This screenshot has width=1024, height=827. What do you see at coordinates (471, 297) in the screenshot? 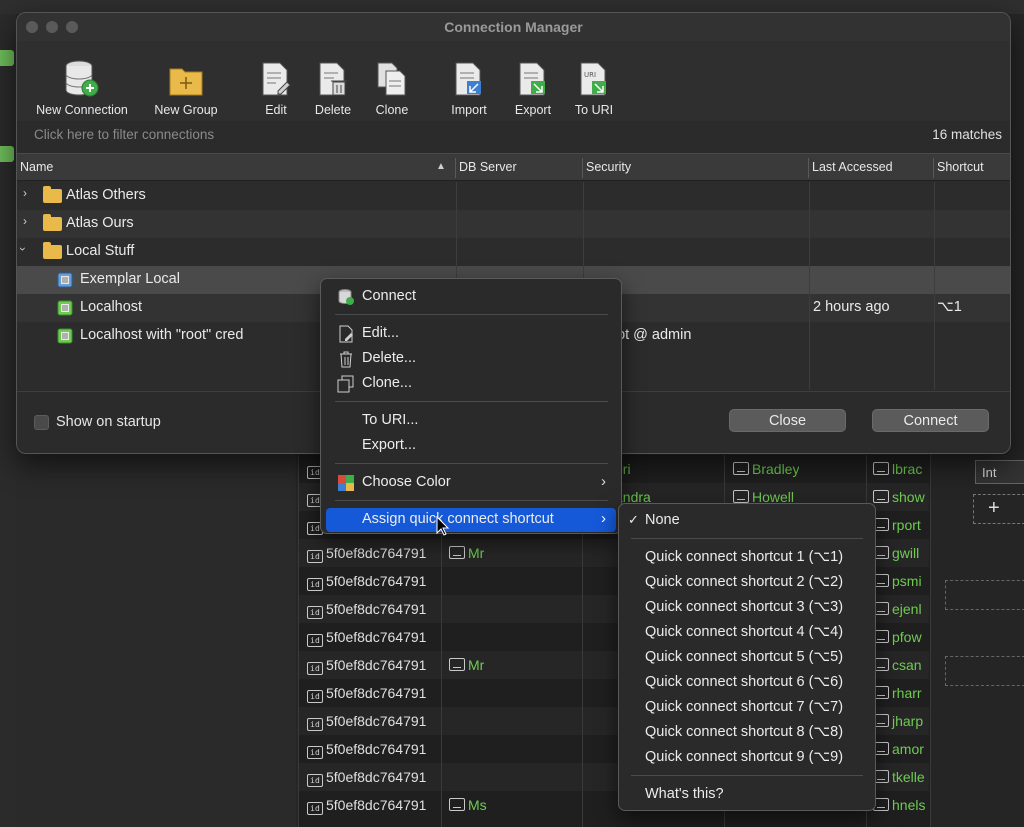
I see `menu-item-connect: Connect` at bounding box center [471, 297].